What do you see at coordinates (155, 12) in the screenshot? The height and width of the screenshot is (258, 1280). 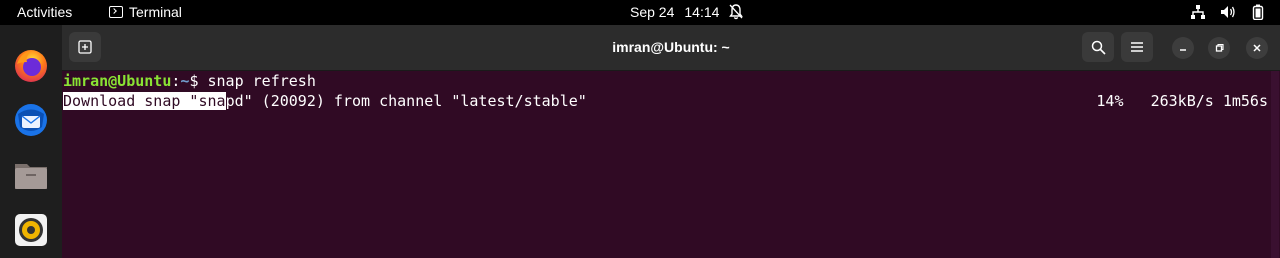 I see `app-menu-label: Terminal` at bounding box center [155, 12].